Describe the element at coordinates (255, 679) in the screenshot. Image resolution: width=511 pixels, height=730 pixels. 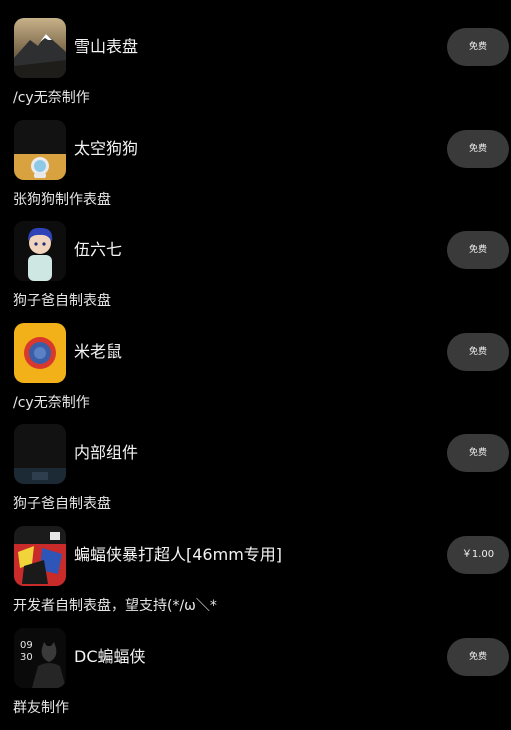
I see `list-item-dc-batman: 09 30 DC蝙蝠侠 免费 群友制作` at that location.